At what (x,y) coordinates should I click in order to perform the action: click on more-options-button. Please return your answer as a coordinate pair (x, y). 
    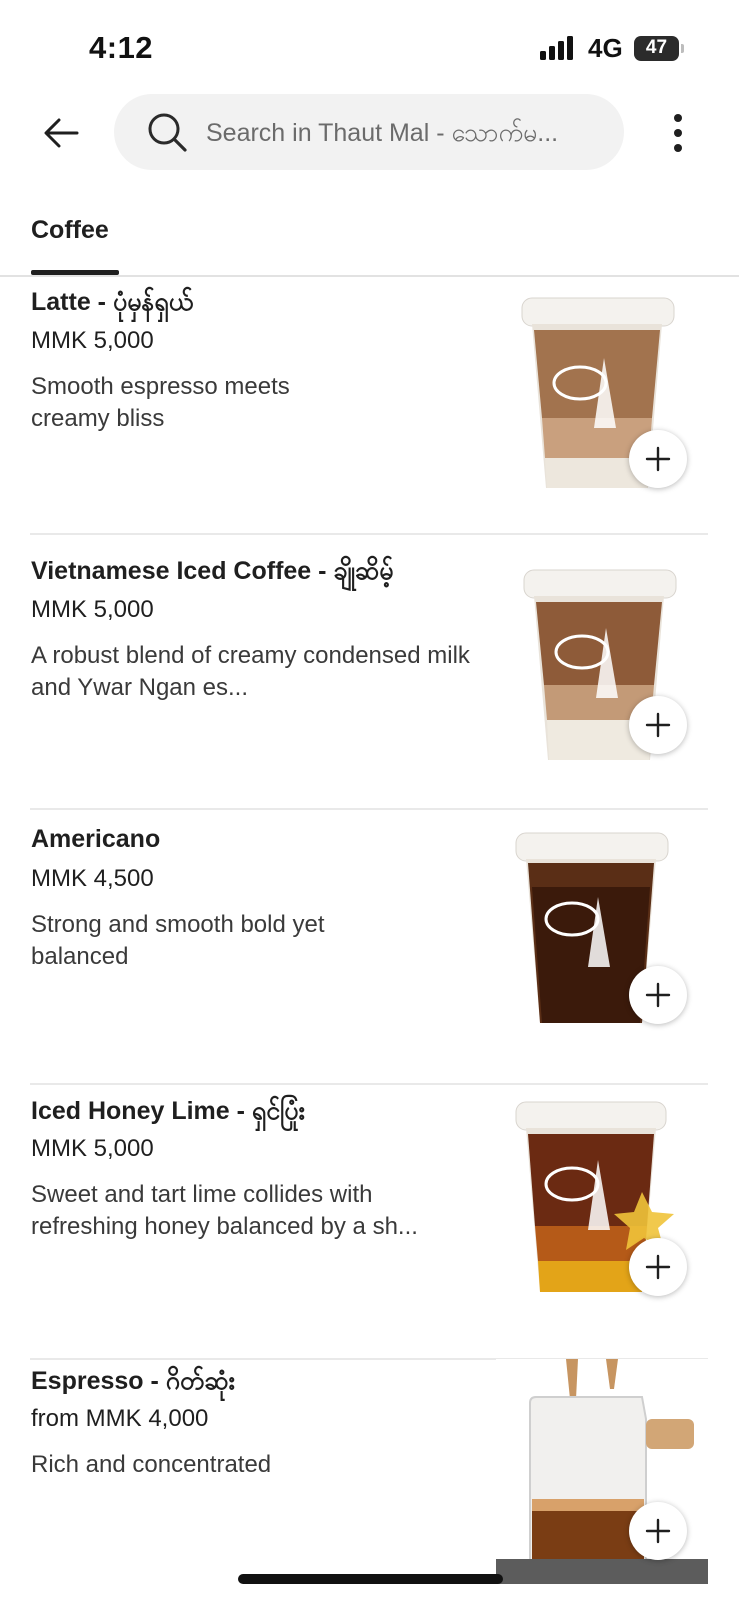
    Looking at the image, I should click on (678, 133).